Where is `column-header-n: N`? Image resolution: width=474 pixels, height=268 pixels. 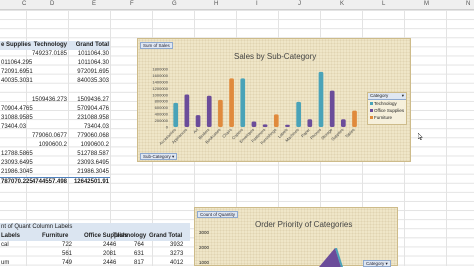
column-header-n: N is located at coordinates (468, 4).